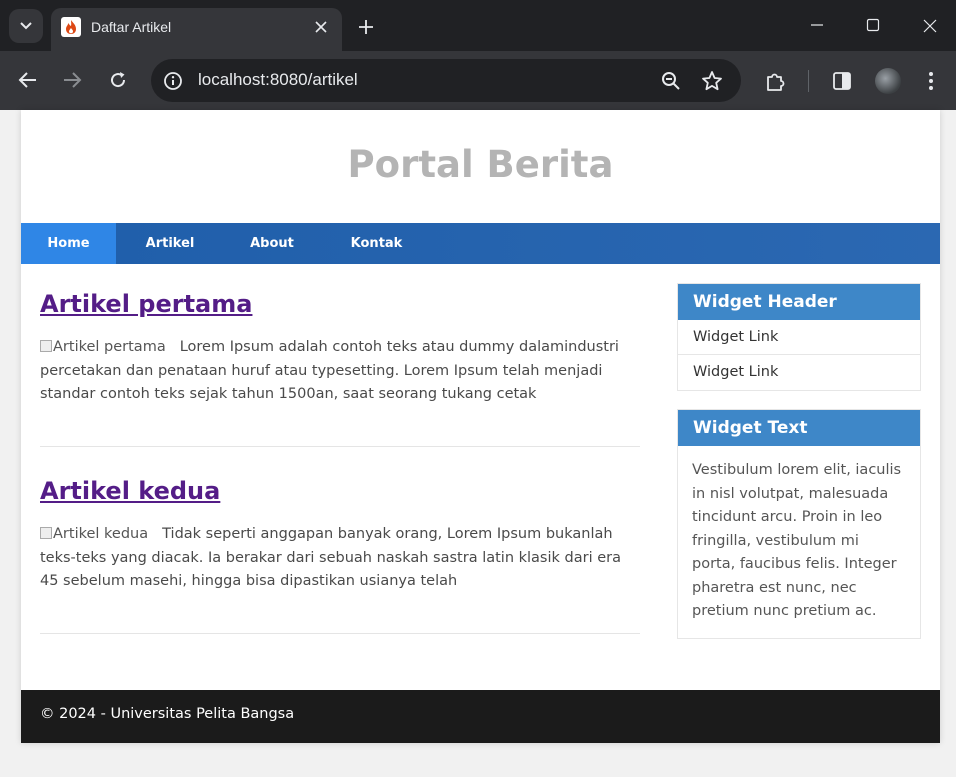 The image size is (956, 777). I want to click on chevron-down-icon, so click(26, 26).